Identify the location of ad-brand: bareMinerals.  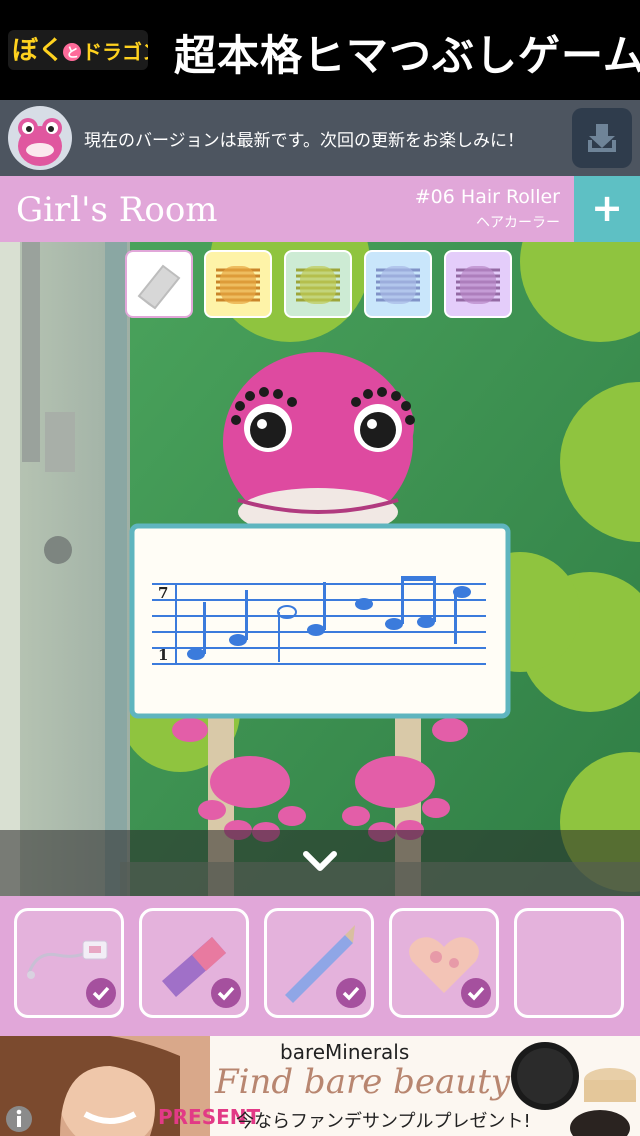
(344, 1052).